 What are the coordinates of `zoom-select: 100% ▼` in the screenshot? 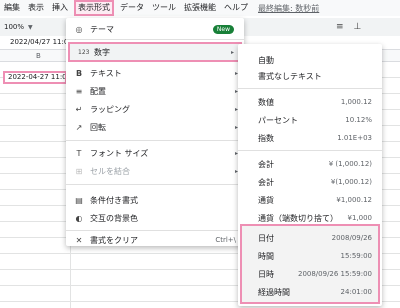 It's located at (24, 27).